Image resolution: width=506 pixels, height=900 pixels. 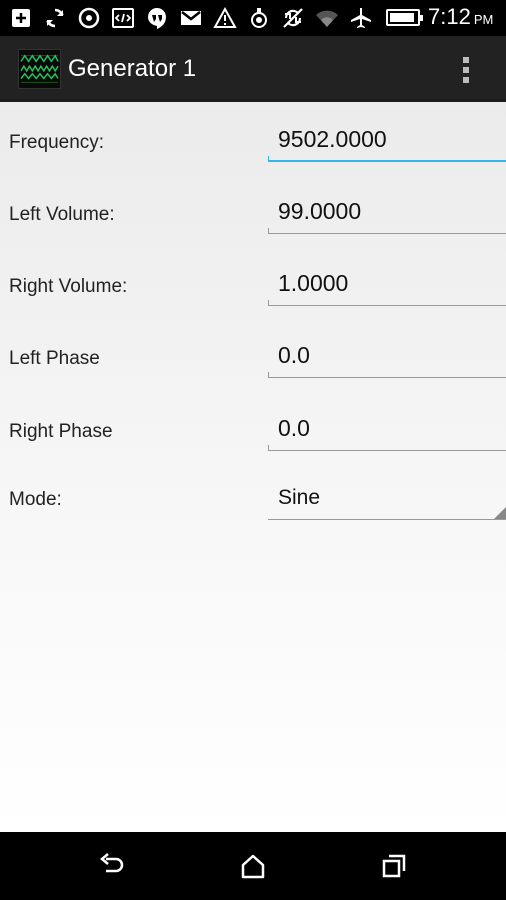 What do you see at coordinates (259, 18) in the screenshot?
I see `hand-icon` at bounding box center [259, 18].